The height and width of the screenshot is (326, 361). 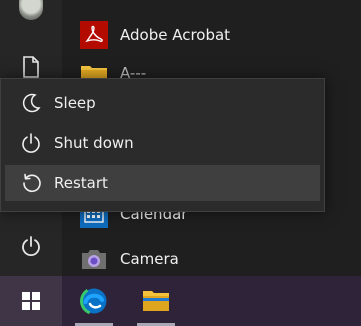 What do you see at coordinates (149, 259) in the screenshot?
I see `app-label: Camera` at bounding box center [149, 259].